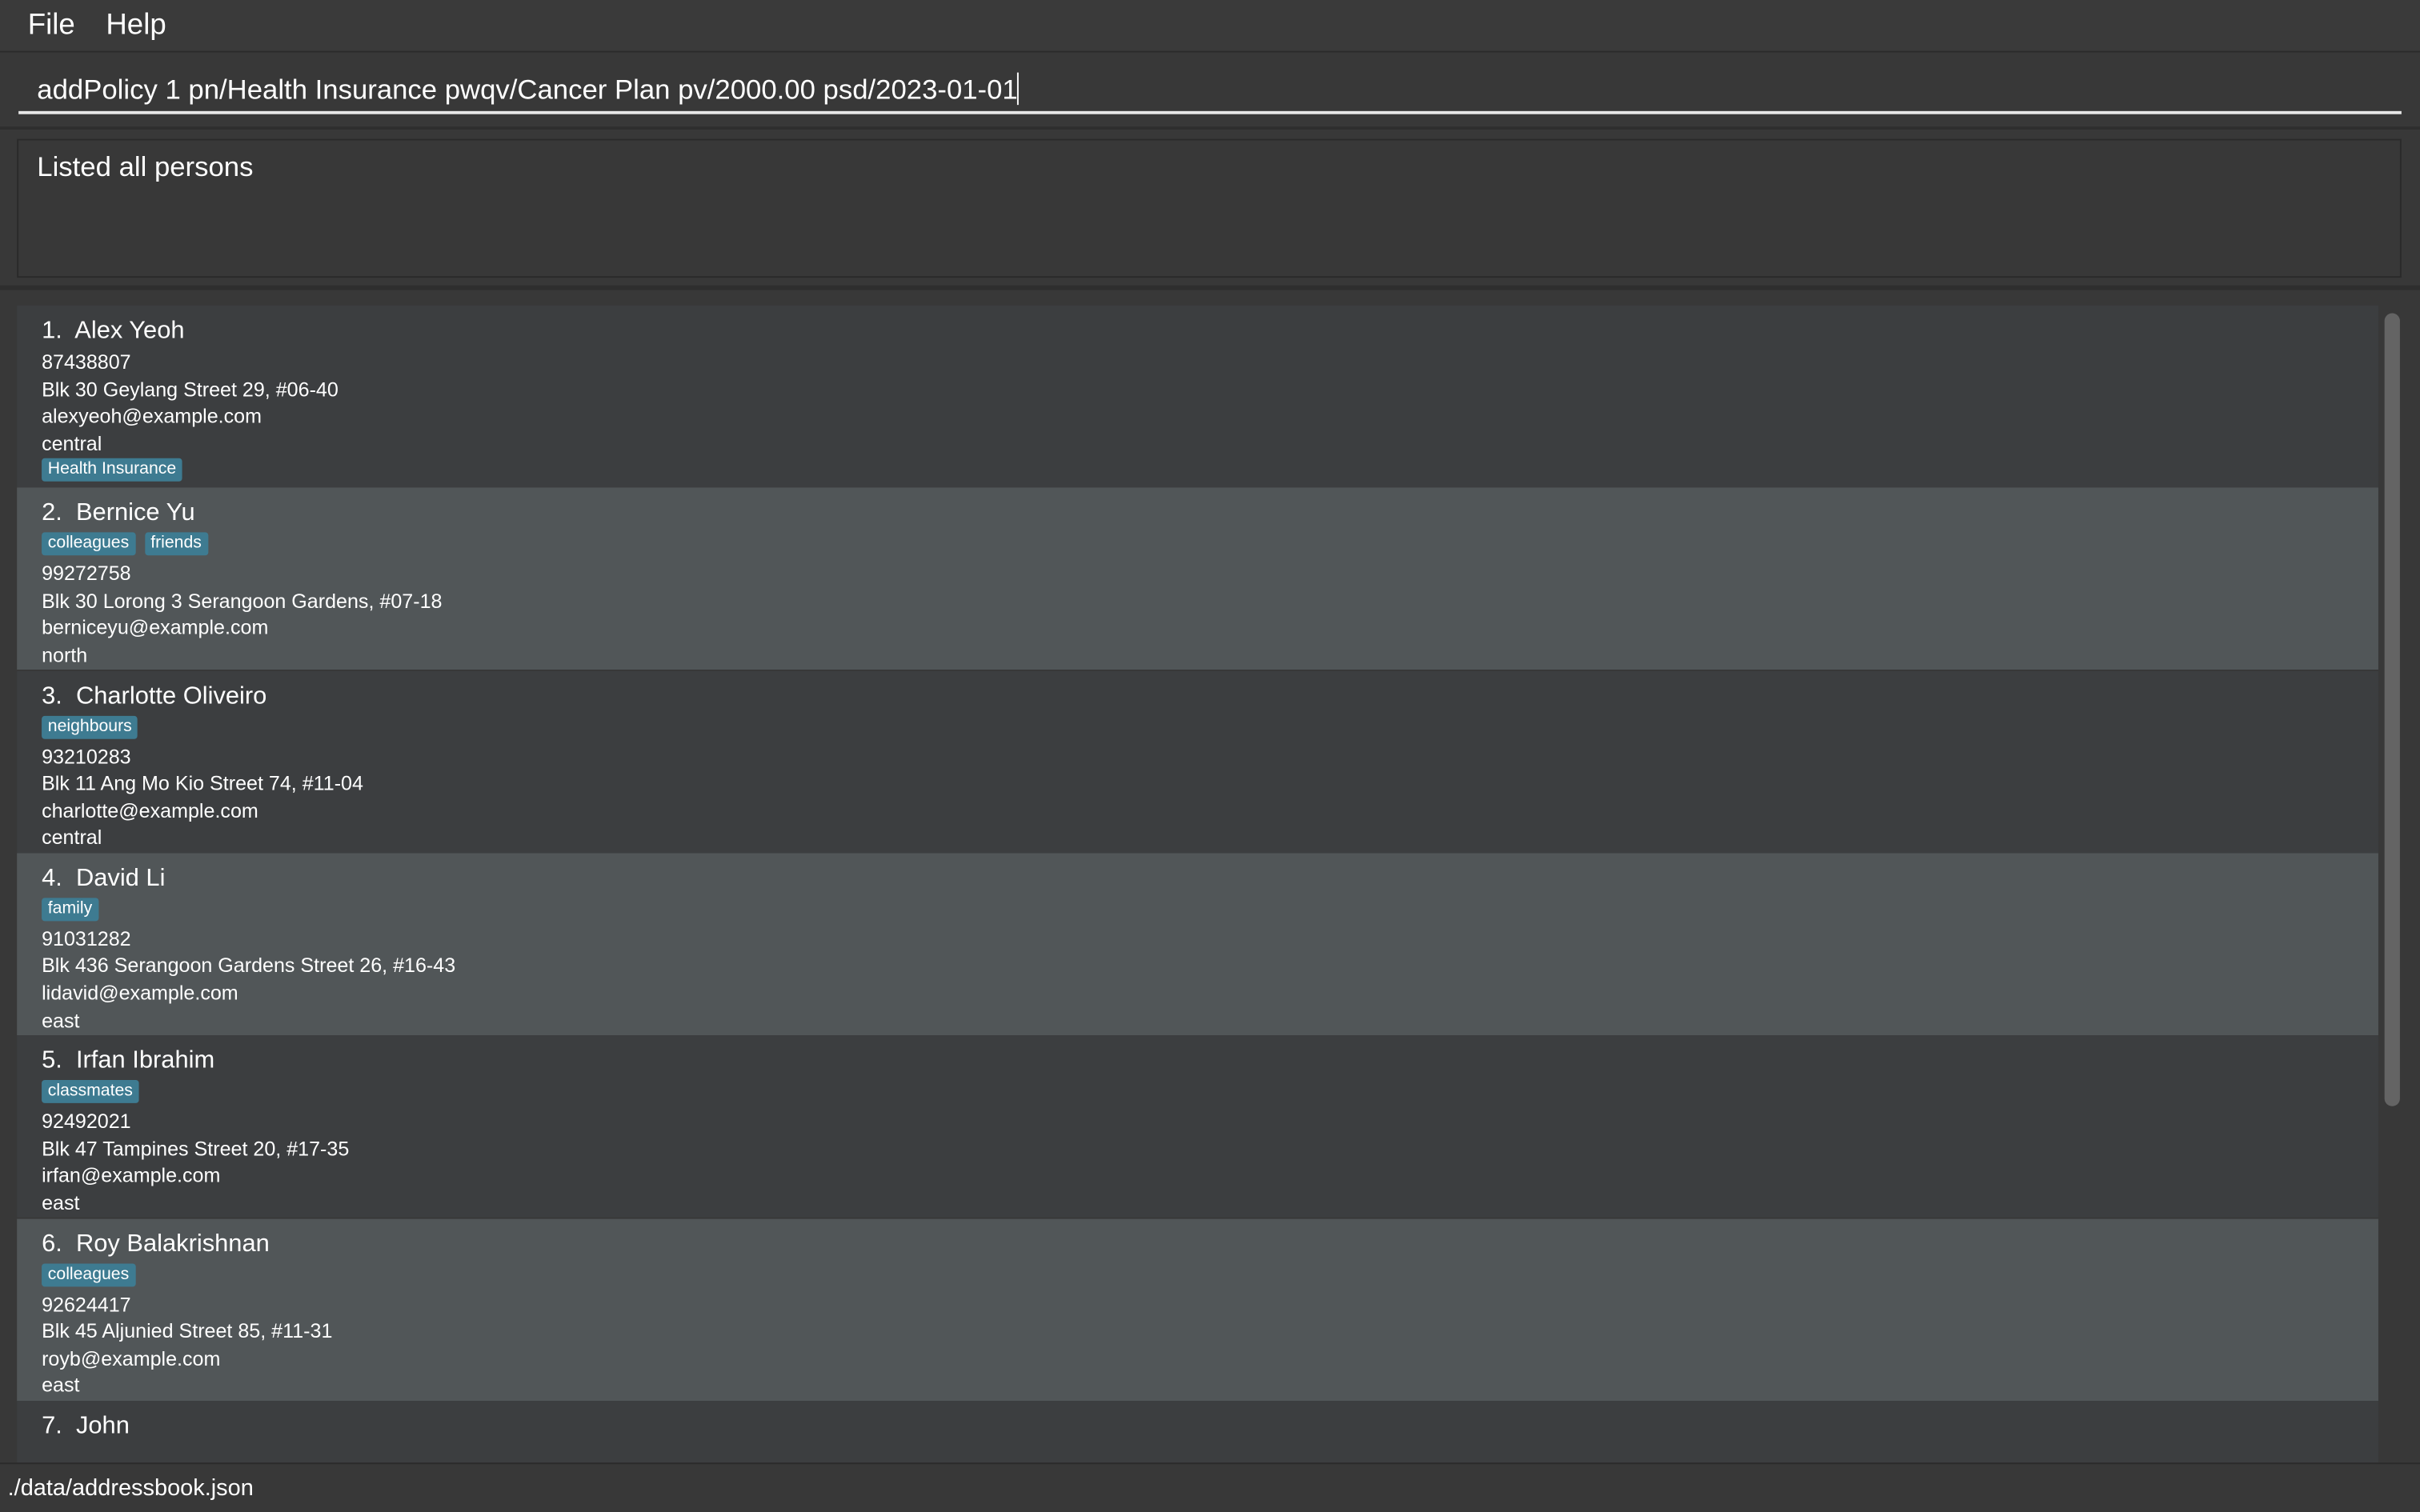 This screenshot has width=2420, height=1512. I want to click on person-index: 1., so click(52, 331).